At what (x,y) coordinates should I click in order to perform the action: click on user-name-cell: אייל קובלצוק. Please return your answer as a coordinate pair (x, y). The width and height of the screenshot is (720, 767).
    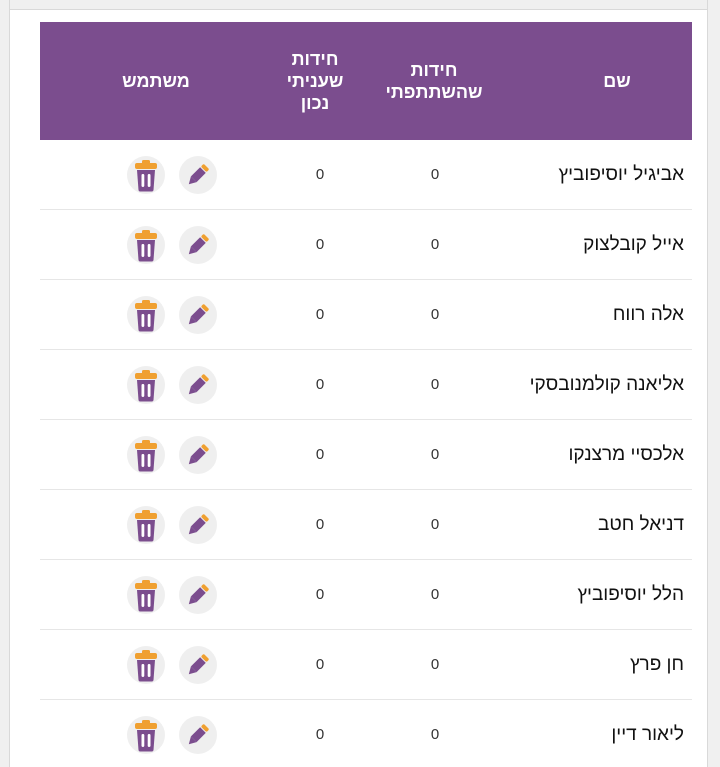
    Looking at the image, I should click on (633, 244).